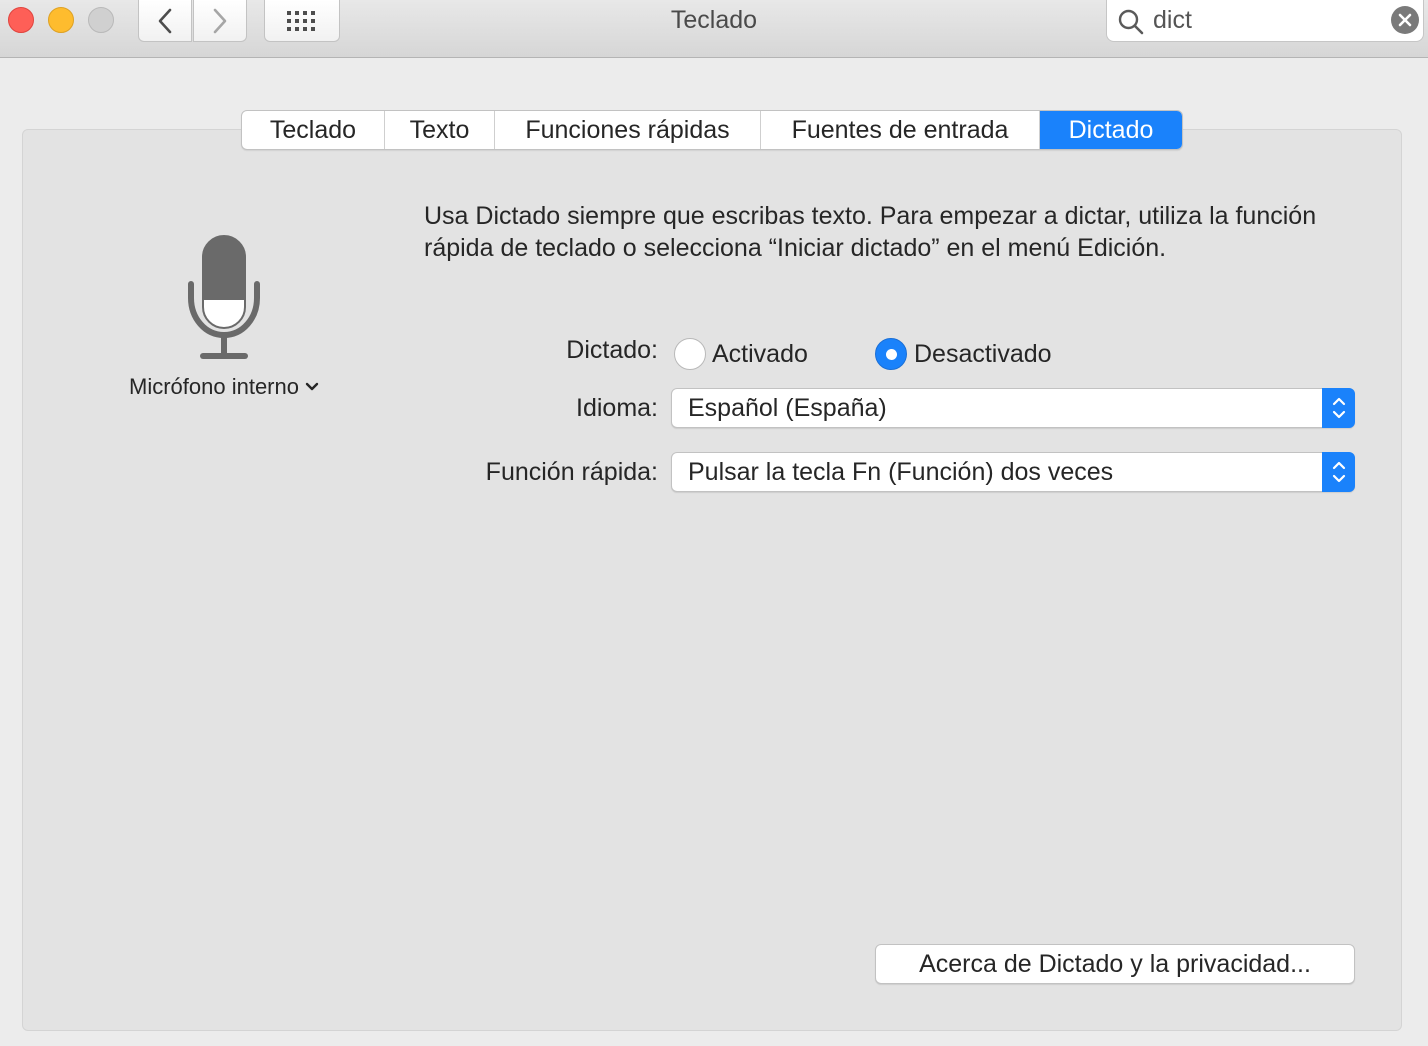  I want to click on close-icon, so click(1405, 20).